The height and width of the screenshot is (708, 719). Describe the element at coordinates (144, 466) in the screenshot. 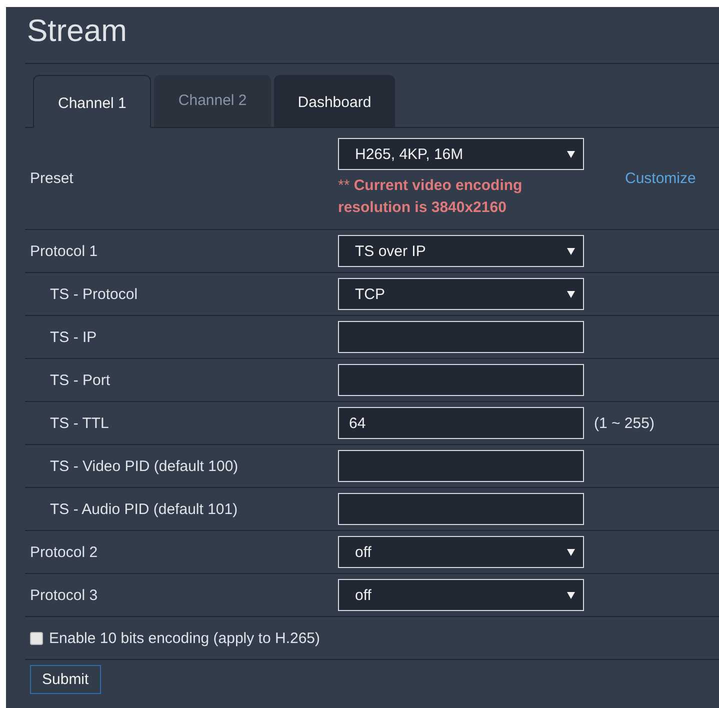

I see `field-label: TS - Video PID (default 100)` at that location.